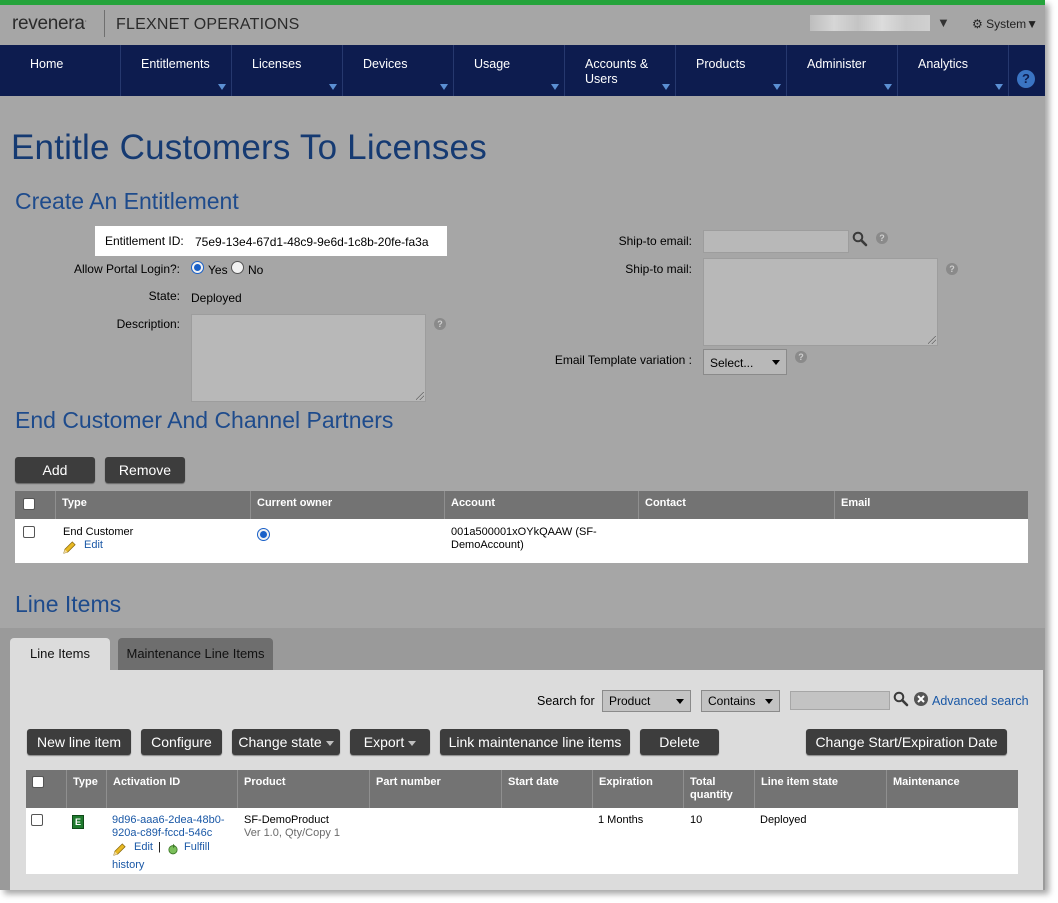 The height and width of the screenshot is (903, 1058). Describe the element at coordinates (385, 64) in the screenshot. I see `nav-devices-label: Devices` at that location.